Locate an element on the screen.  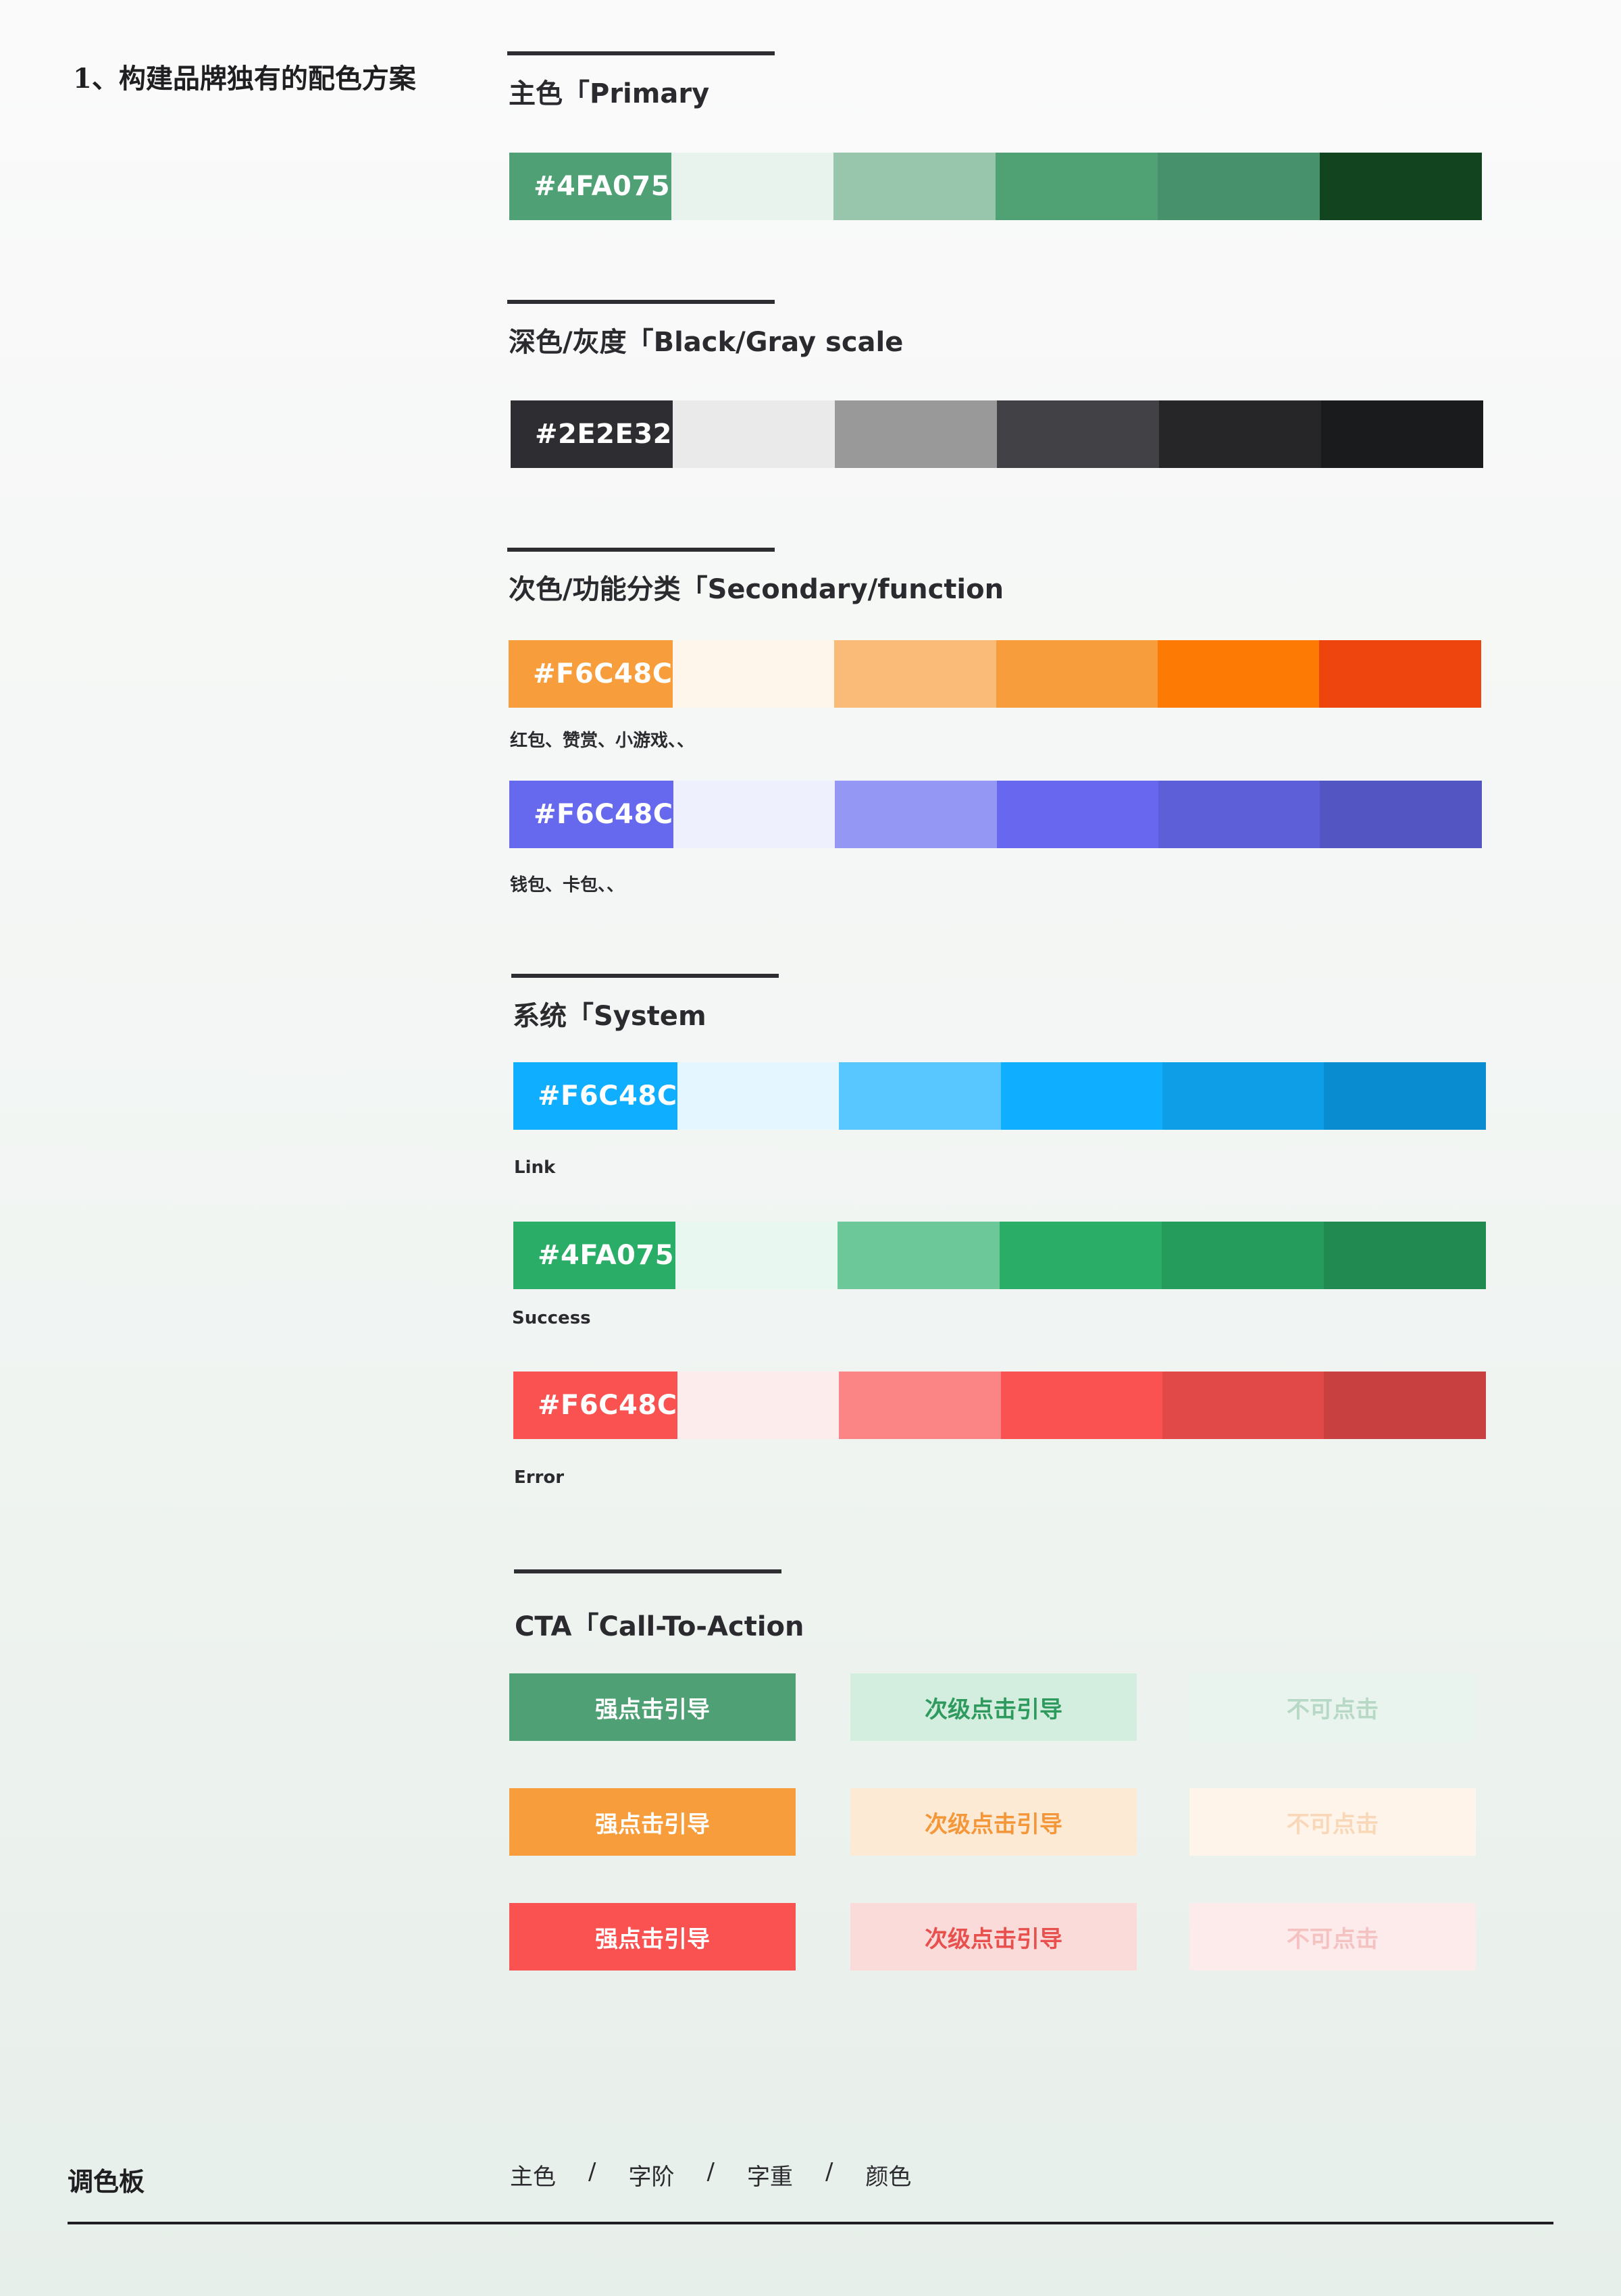
palette-gray: #2E2E32 is located at coordinates (997, 434).